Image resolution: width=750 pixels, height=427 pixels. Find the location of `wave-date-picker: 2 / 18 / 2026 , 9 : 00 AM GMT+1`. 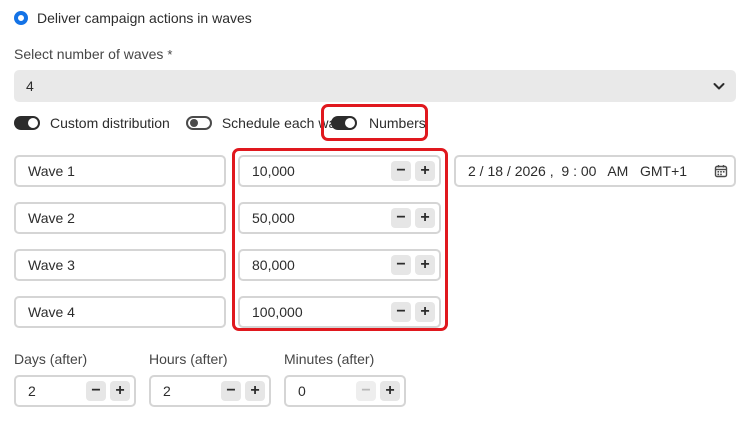

wave-date-picker: 2 / 18 / 2026 , 9 : 00 AM GMT+1 is located at coordinates (595, 171).